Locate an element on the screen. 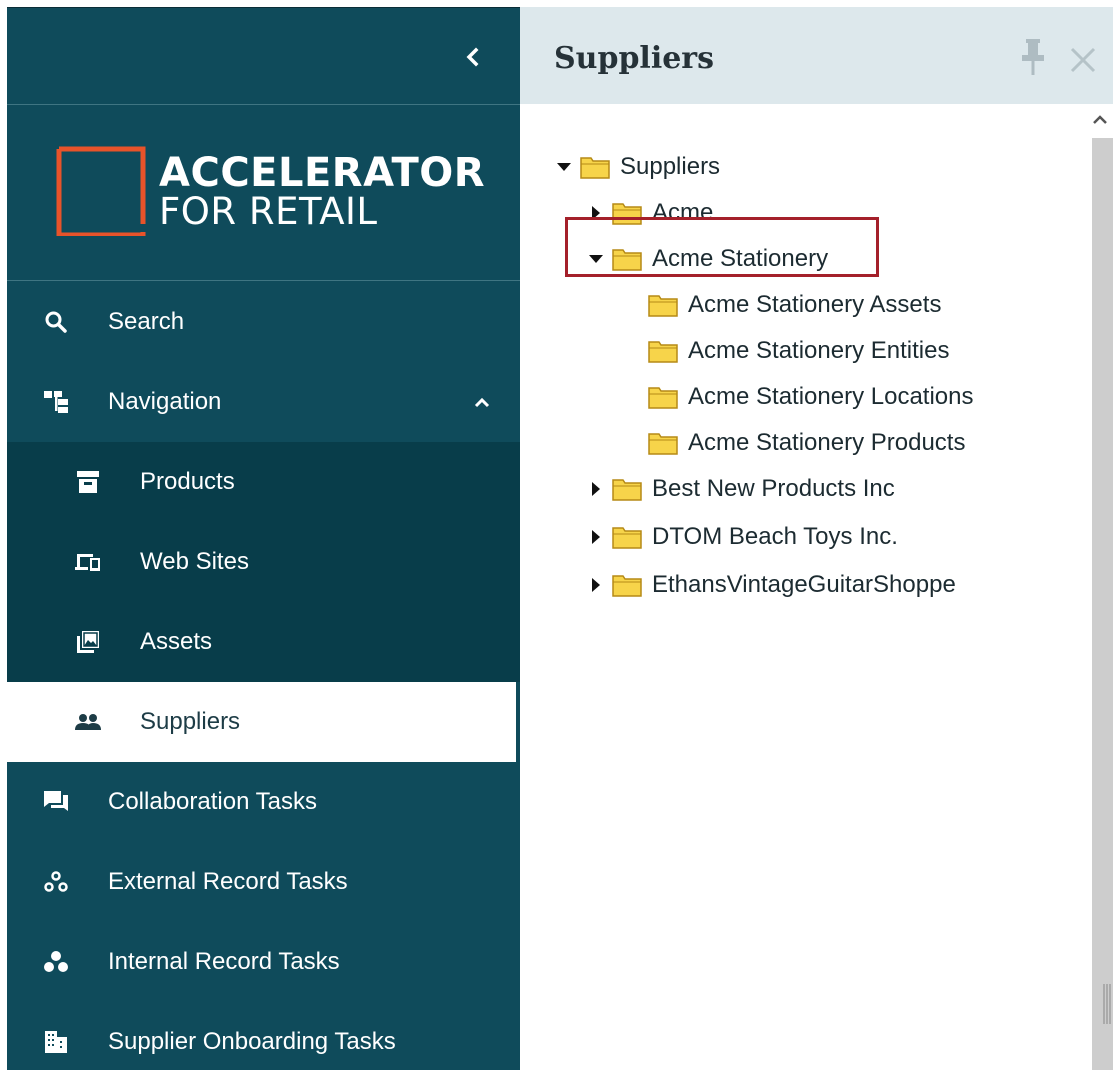 The image size is (1113, 1082). nav-item-navigation: Navigation is located at coordinates (263, 402).